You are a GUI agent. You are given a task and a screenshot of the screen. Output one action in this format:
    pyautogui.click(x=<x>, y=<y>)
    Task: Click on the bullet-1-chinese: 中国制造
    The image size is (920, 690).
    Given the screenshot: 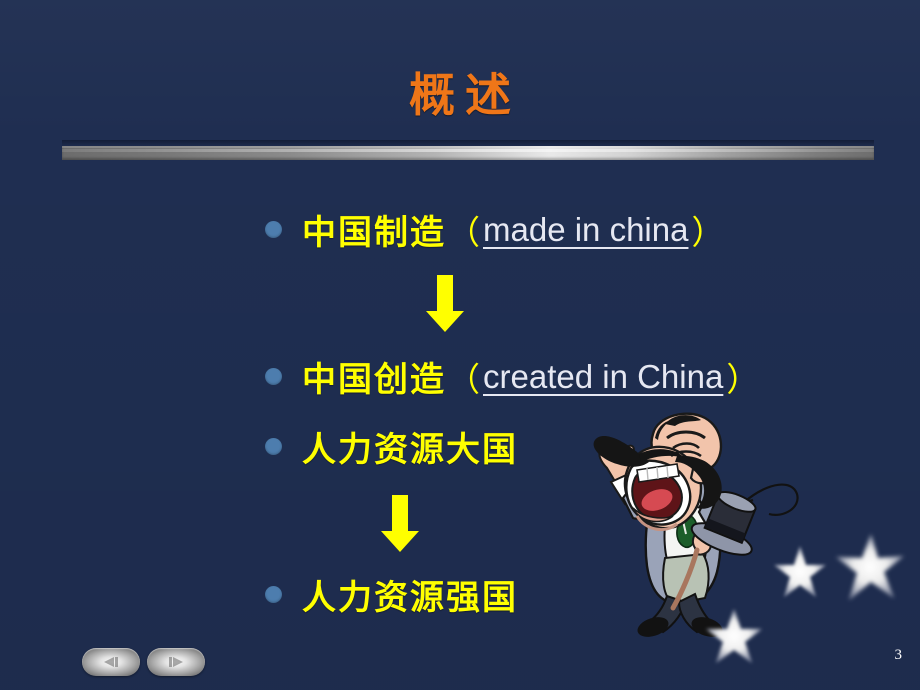 What is the action you would take?
    pyautogui.click(x=374, y=233)
    